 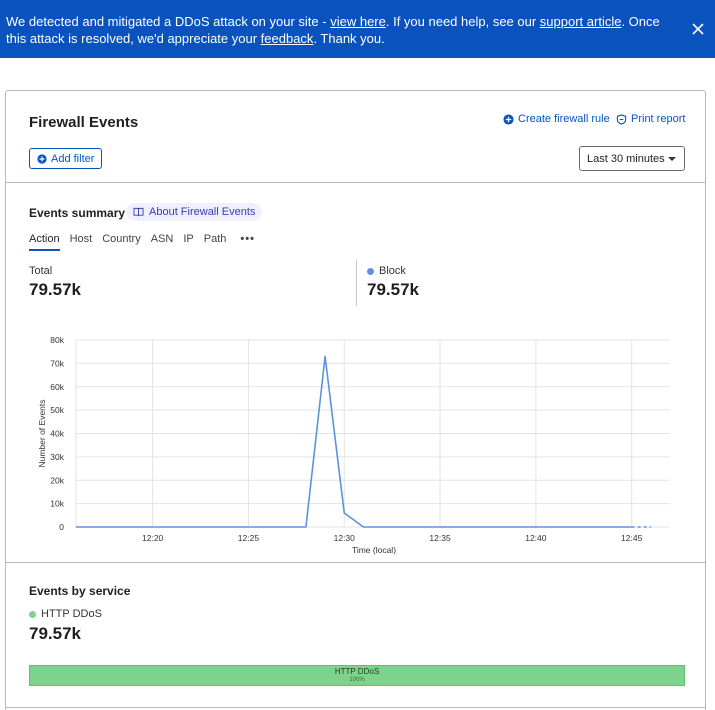 What do you see at coordinates (71, 614) in the screenshot?
I see `http-ddos-legend-label: HTTP DDoS` at bounding box center [71, 614].